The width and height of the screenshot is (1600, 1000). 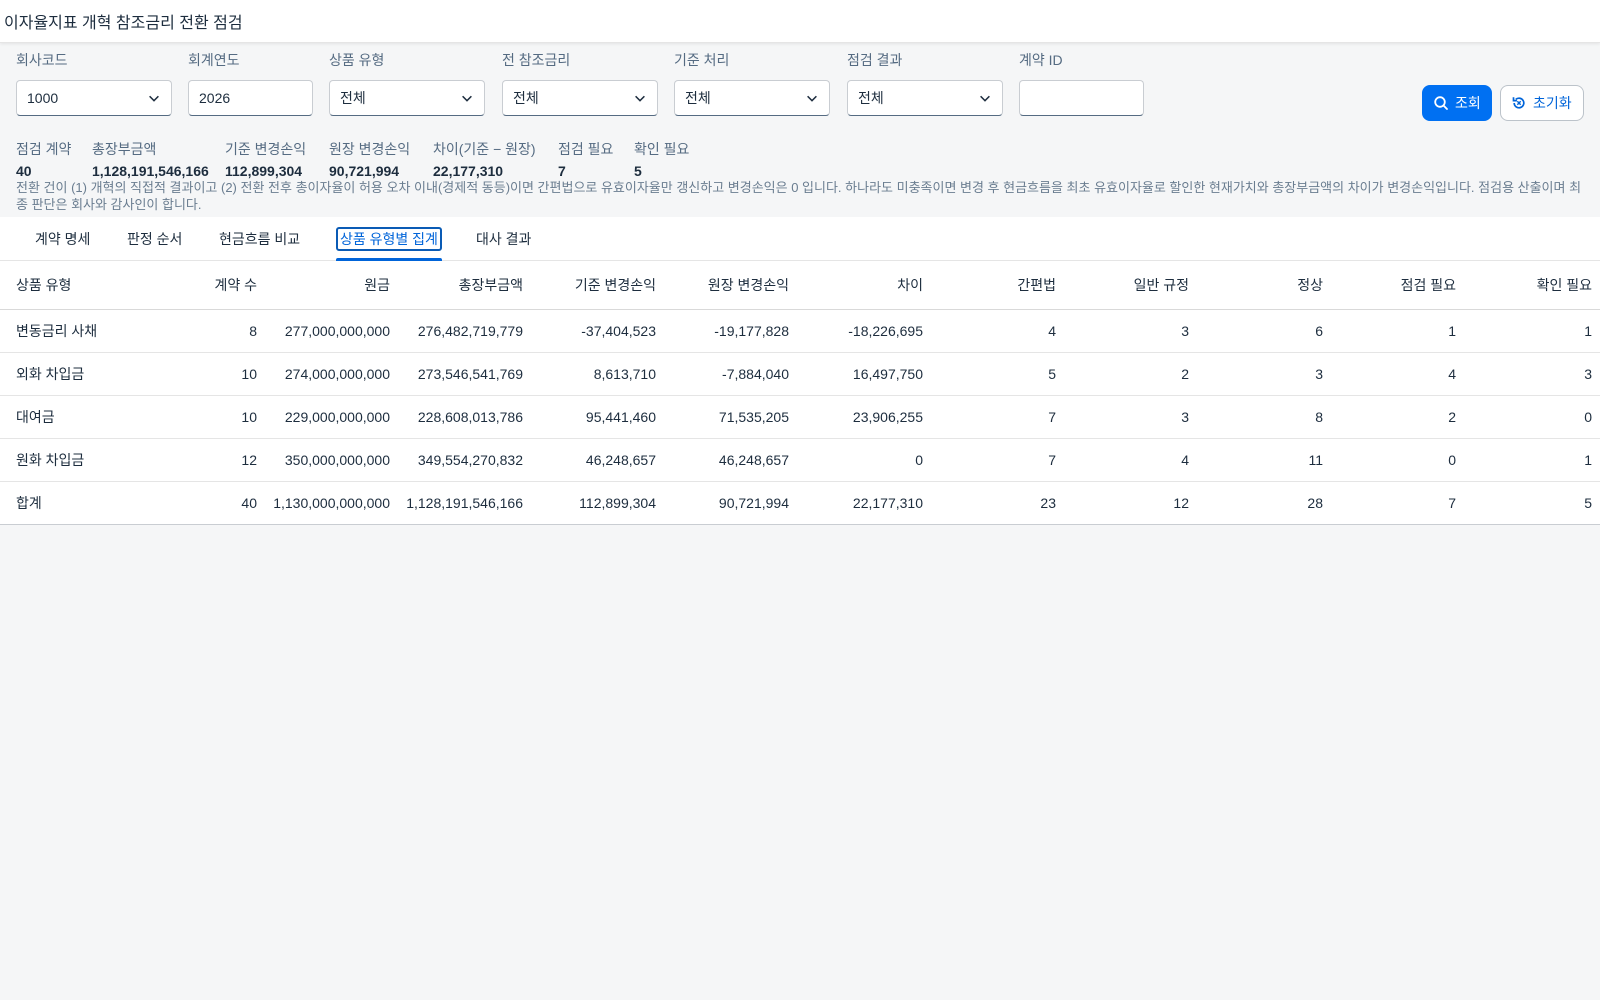 What do you see at coordinates (580, 98) in the screenshot?
I see `prev-rate-select: 전체` at bounding box center [580, 98].